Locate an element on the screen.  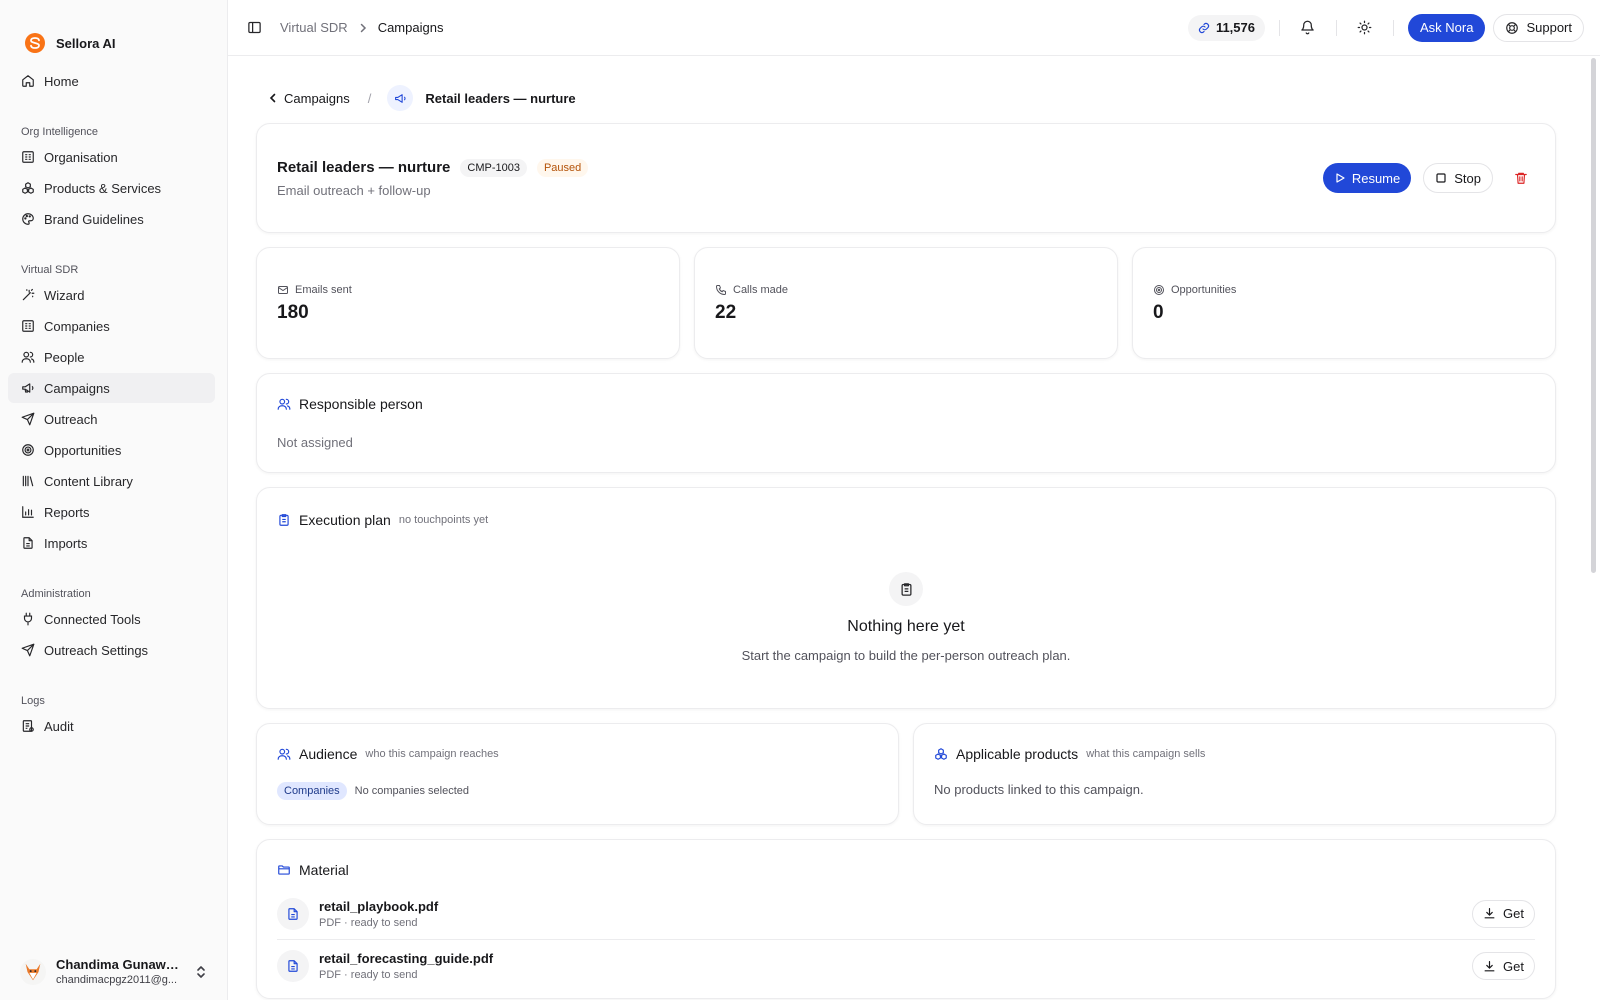
responsible-person-value: Not assigned is located at coordinates (315, 442).